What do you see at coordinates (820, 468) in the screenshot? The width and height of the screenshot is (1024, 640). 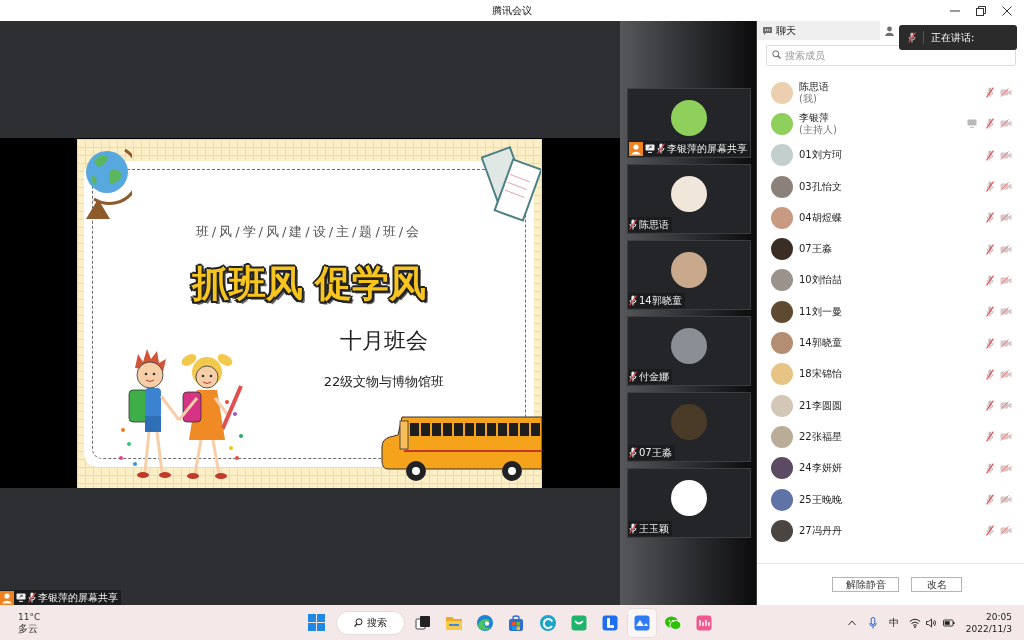 I see `member-name: 24李妍妍` at bounding box center [820, 468].